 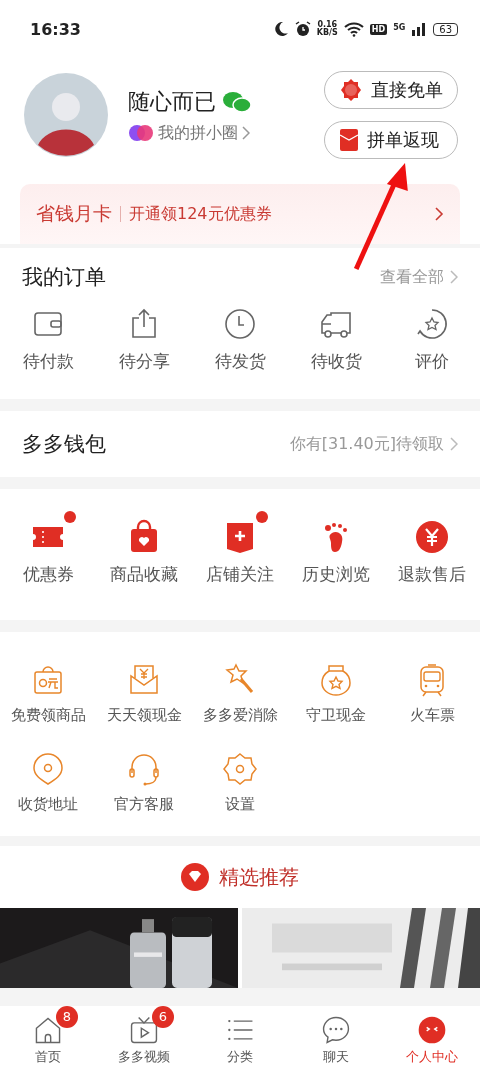 What do you see at coordinates (48, 574) in the screenshot?
I see `shortcut-label: 优惠券` at bounding box center [48, 574].